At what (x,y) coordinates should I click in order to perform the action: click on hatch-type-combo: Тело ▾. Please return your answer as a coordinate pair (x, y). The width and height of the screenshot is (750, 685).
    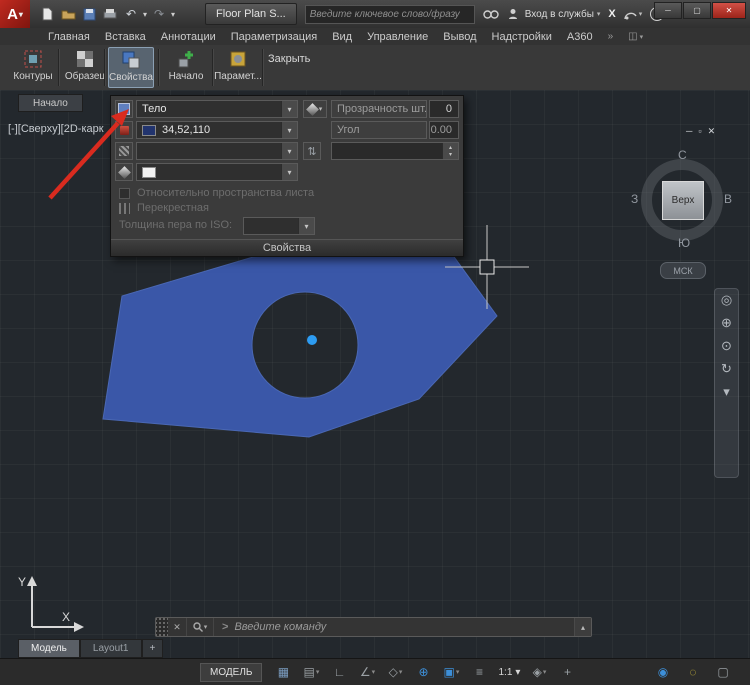
    Looking at the image, I should click on (217, 109).